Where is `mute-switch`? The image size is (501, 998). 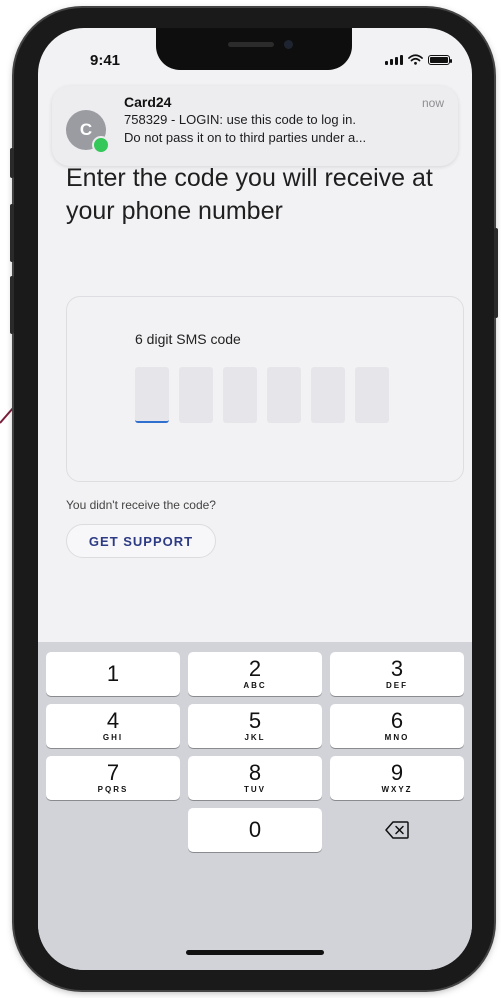 mute-switch is located at coordinates (12, 163).